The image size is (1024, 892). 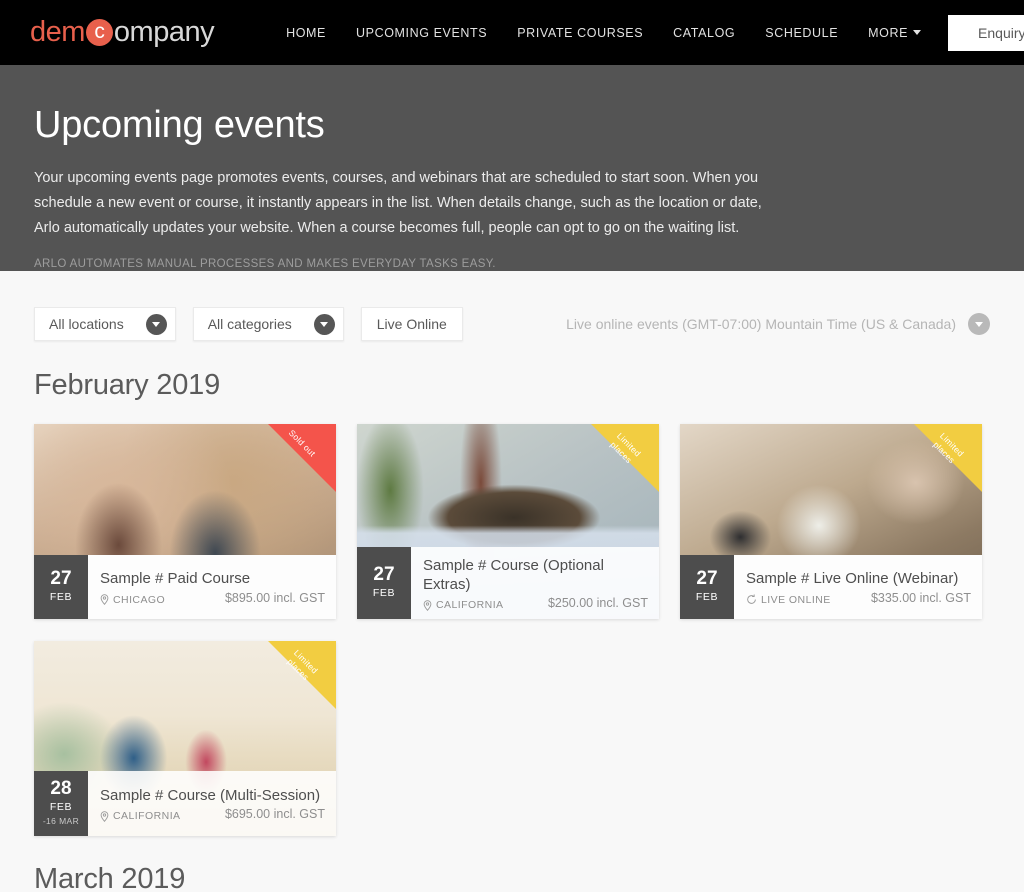 I want to click on event-meta-row: CALIFORNIA $250.00 incl. GST, so click(x=535, y=603).